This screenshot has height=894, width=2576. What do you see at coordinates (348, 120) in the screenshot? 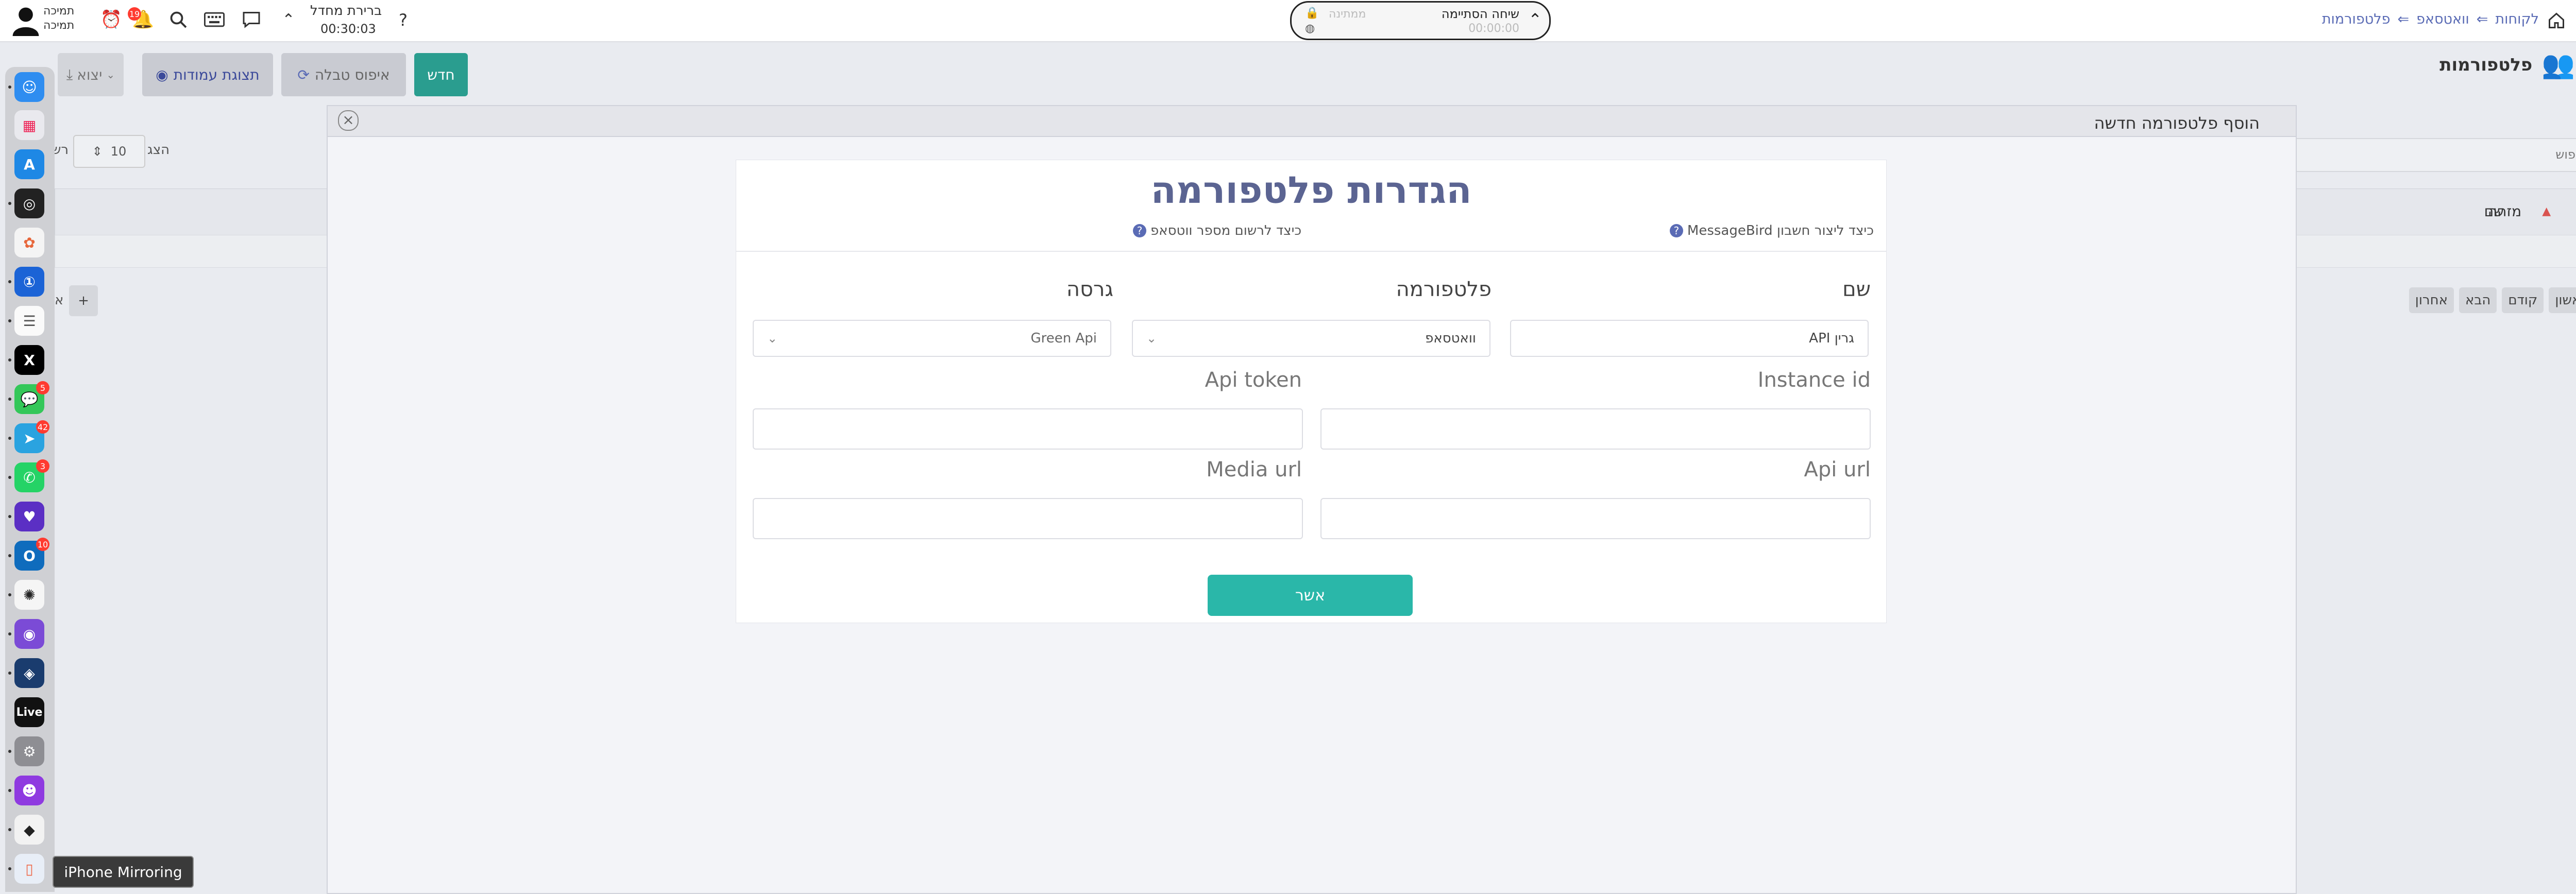
I see `close-icon: ×` at bounding box center [348, 120].